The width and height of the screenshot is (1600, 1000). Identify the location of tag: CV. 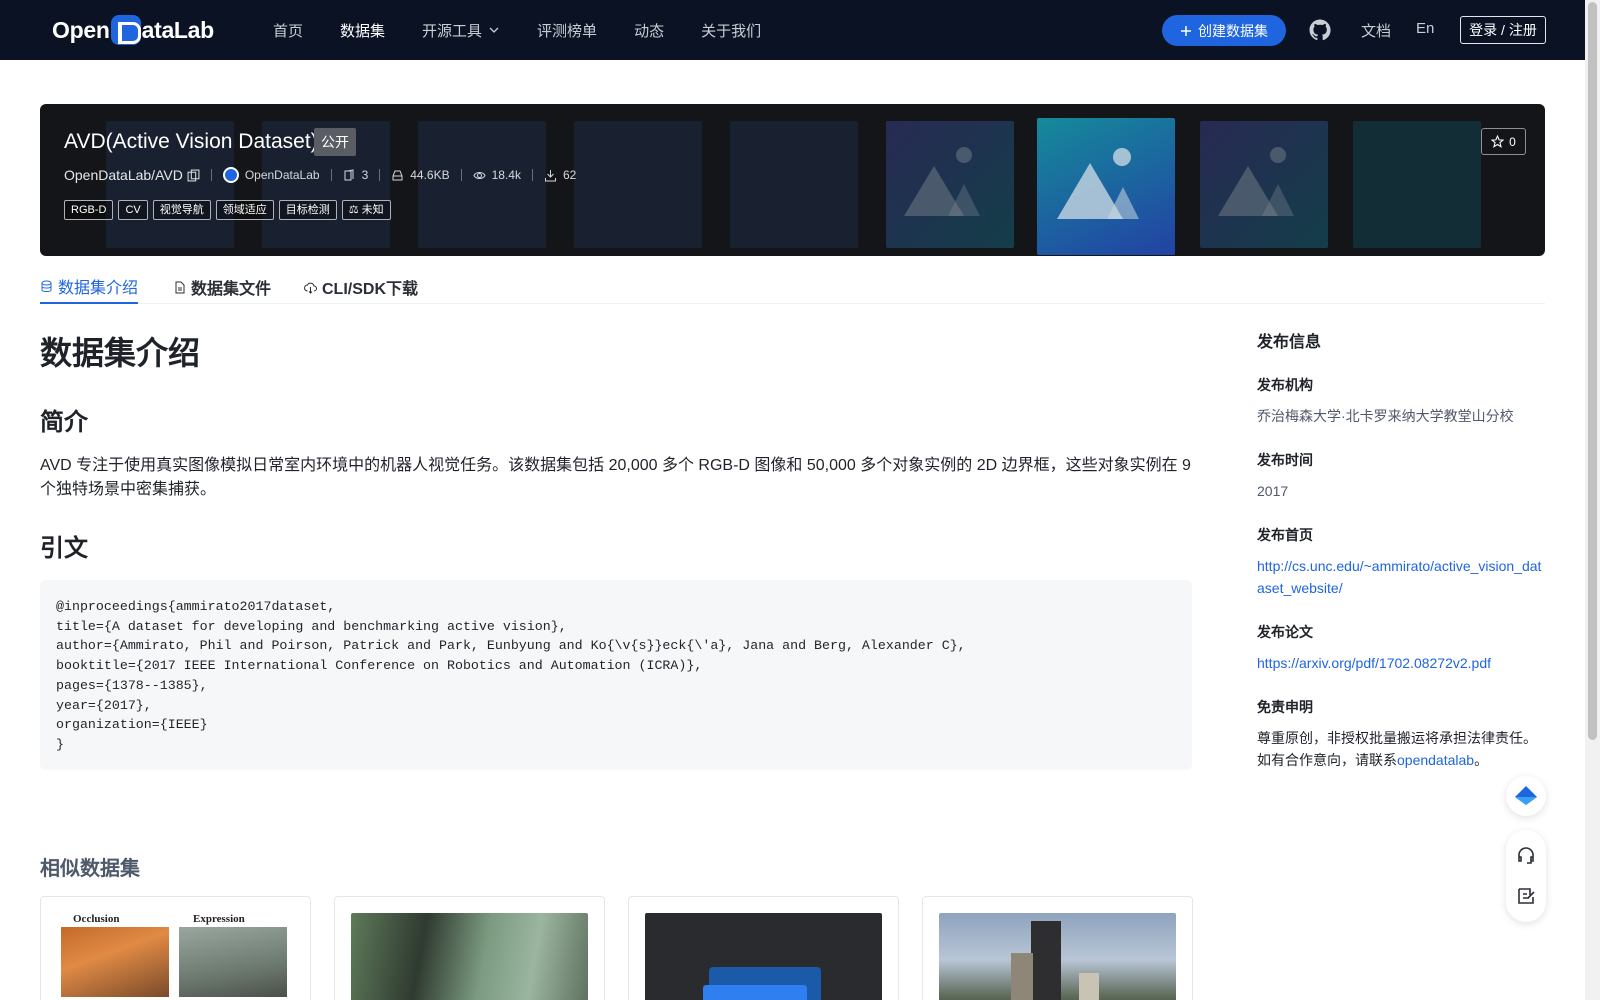
(133, 210).